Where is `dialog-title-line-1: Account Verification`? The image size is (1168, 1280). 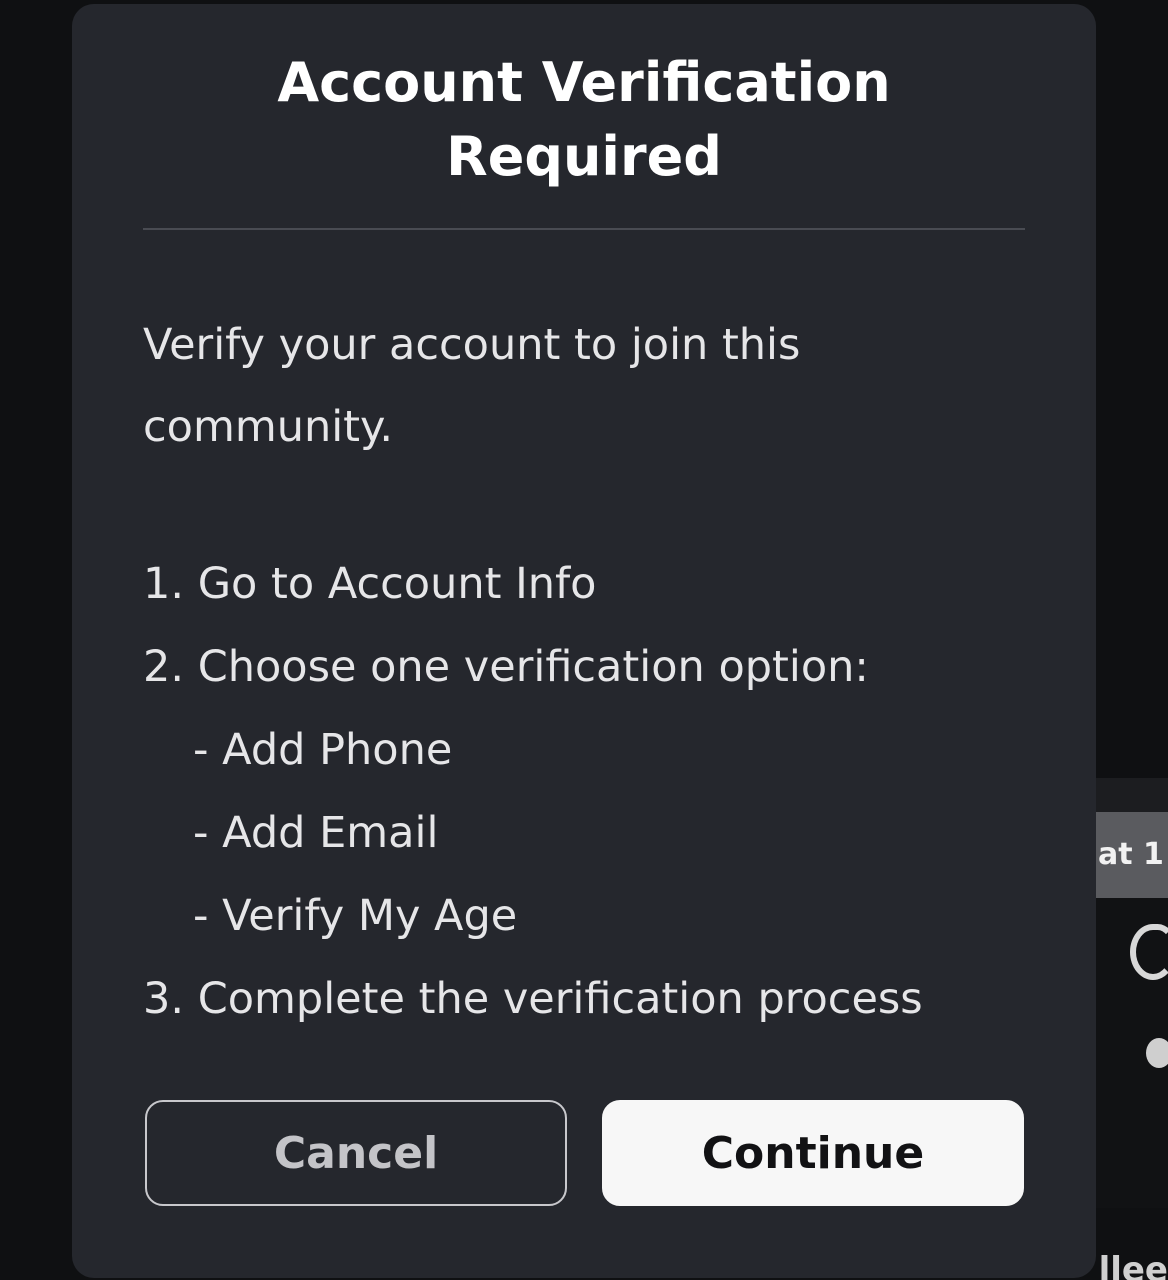 dialog-title-line-1: Account Verification is located at coordinates (584, 82).